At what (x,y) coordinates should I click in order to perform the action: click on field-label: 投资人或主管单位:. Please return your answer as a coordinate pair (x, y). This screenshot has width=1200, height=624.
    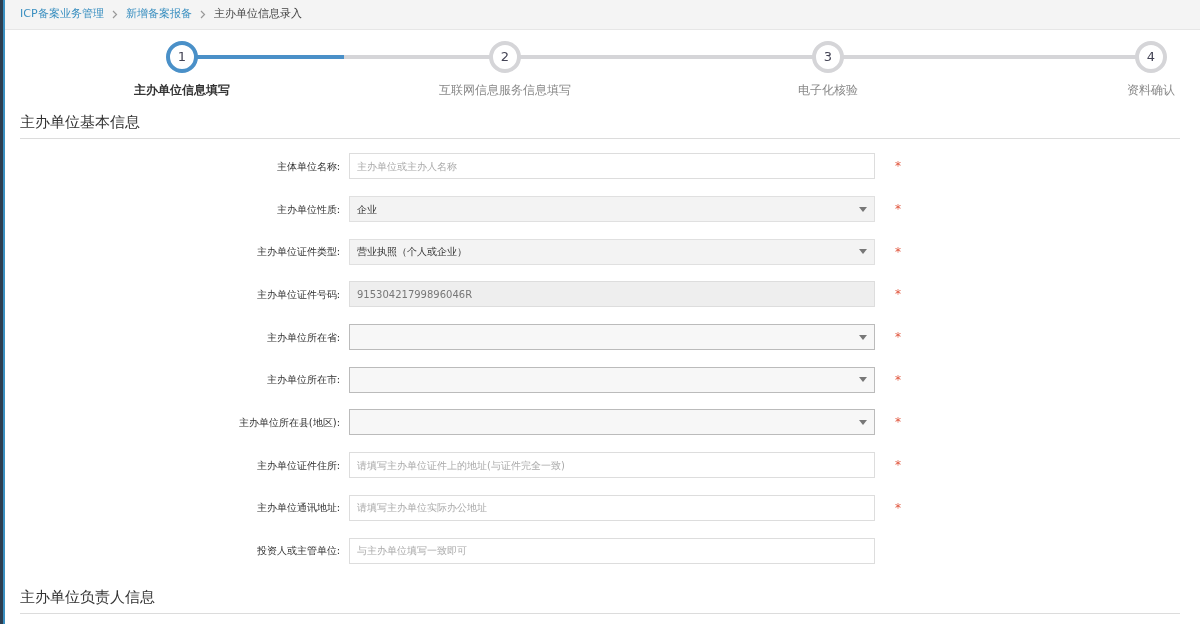
    Looking at the image, I should click on (297, 551).